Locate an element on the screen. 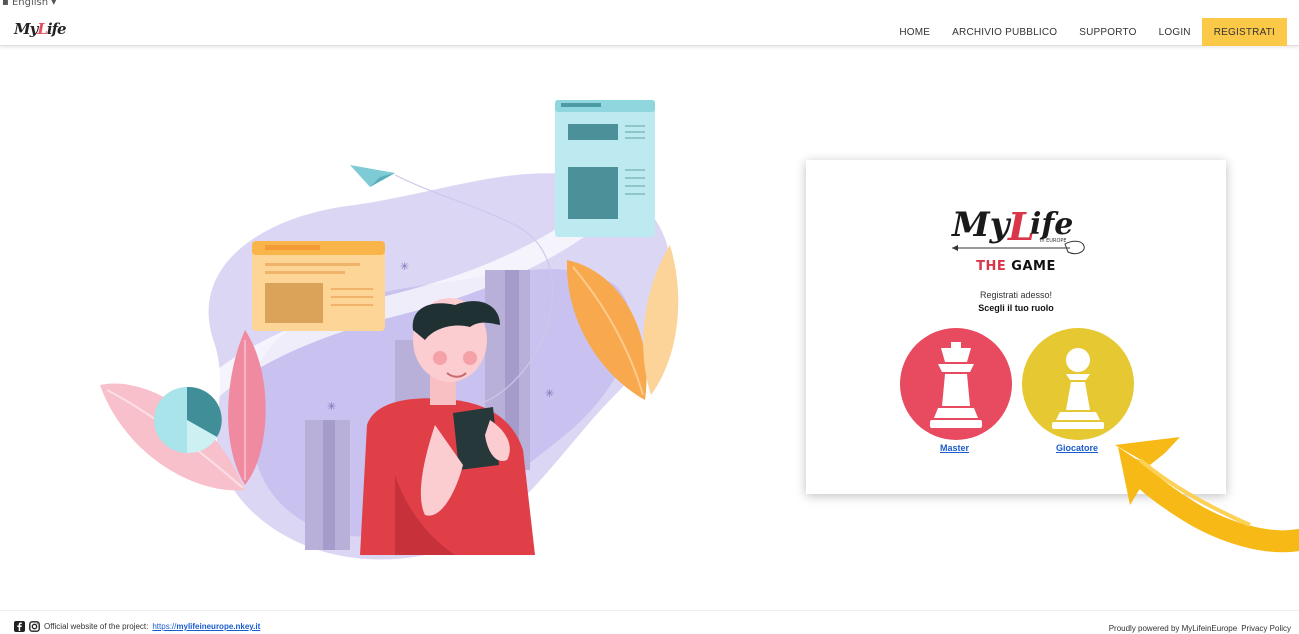 The width and height of the screenshot is (1299, 634). svg-text: in EUROPE is located at coordinates (1053, 241).